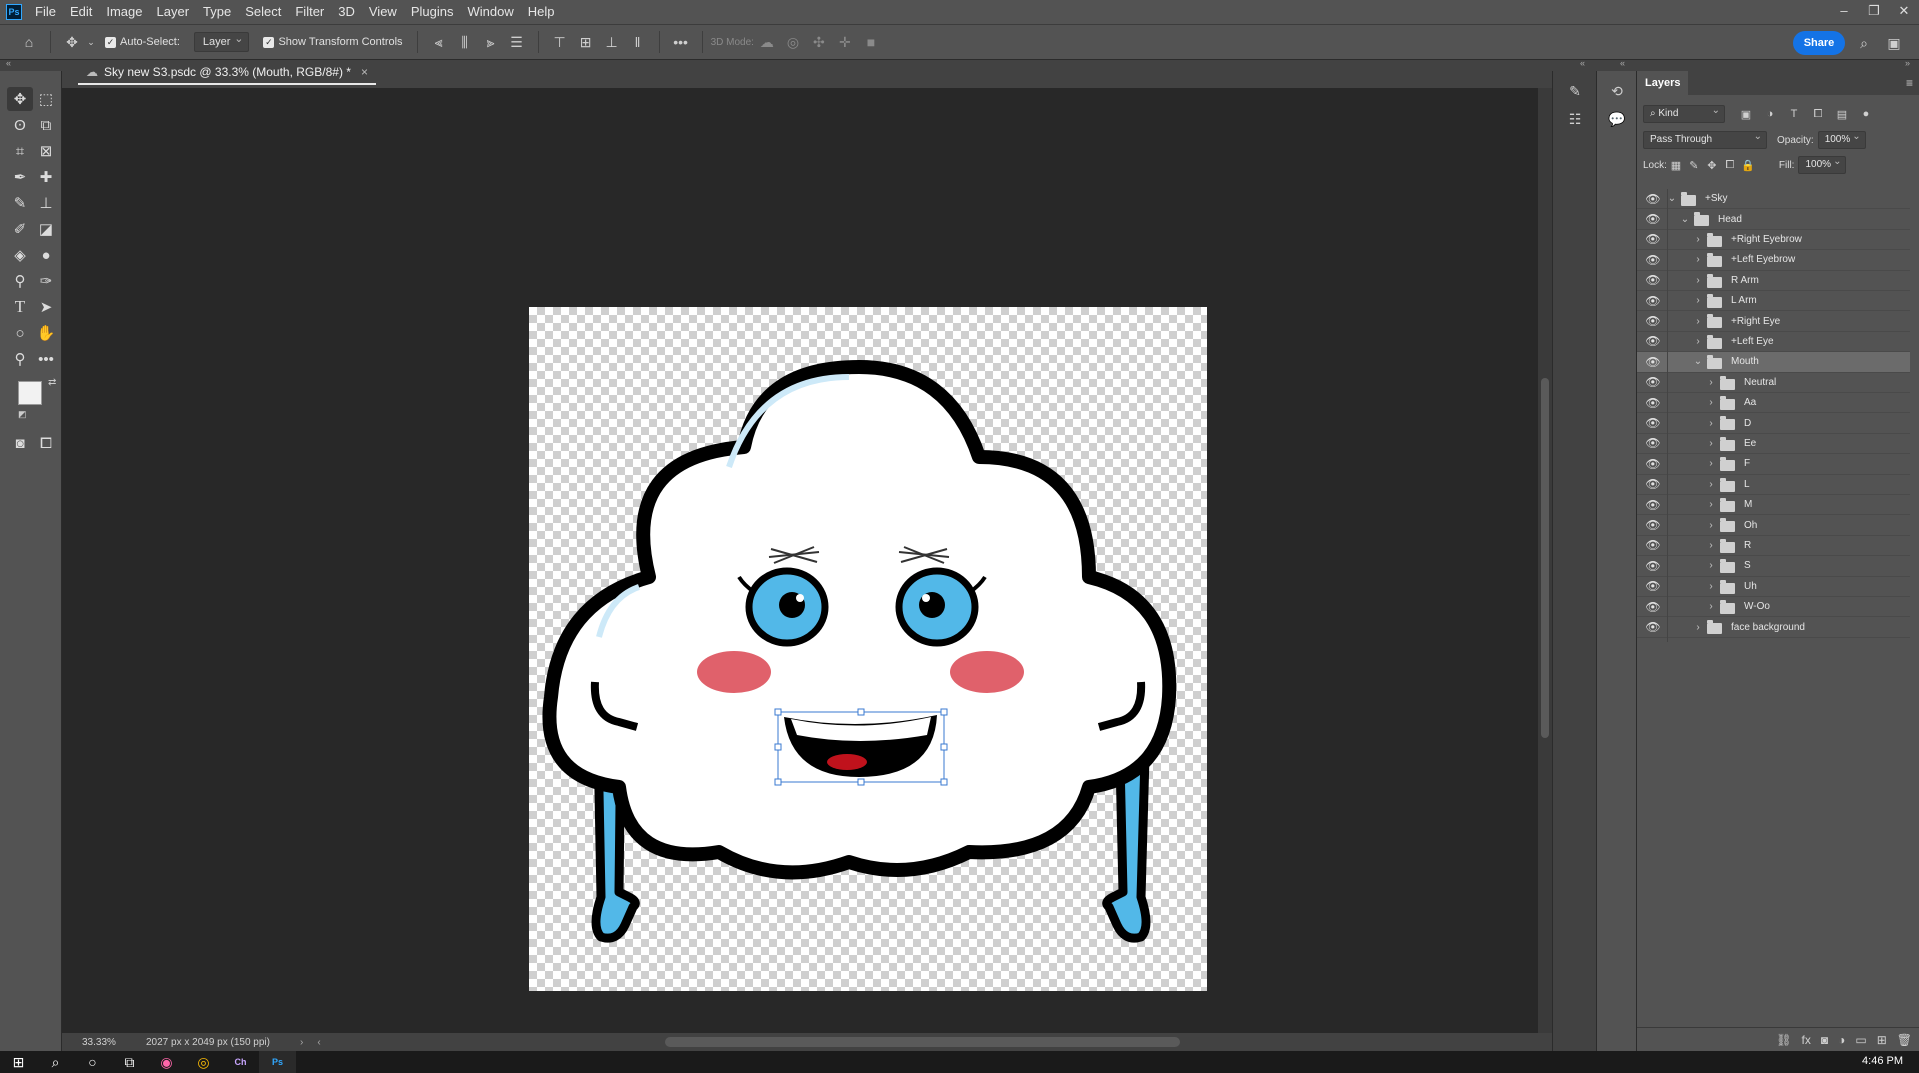  Describe the element at coordinates (46, 203) in the screenshot. I see `stamp-tool-icon: ⊥` at that location.